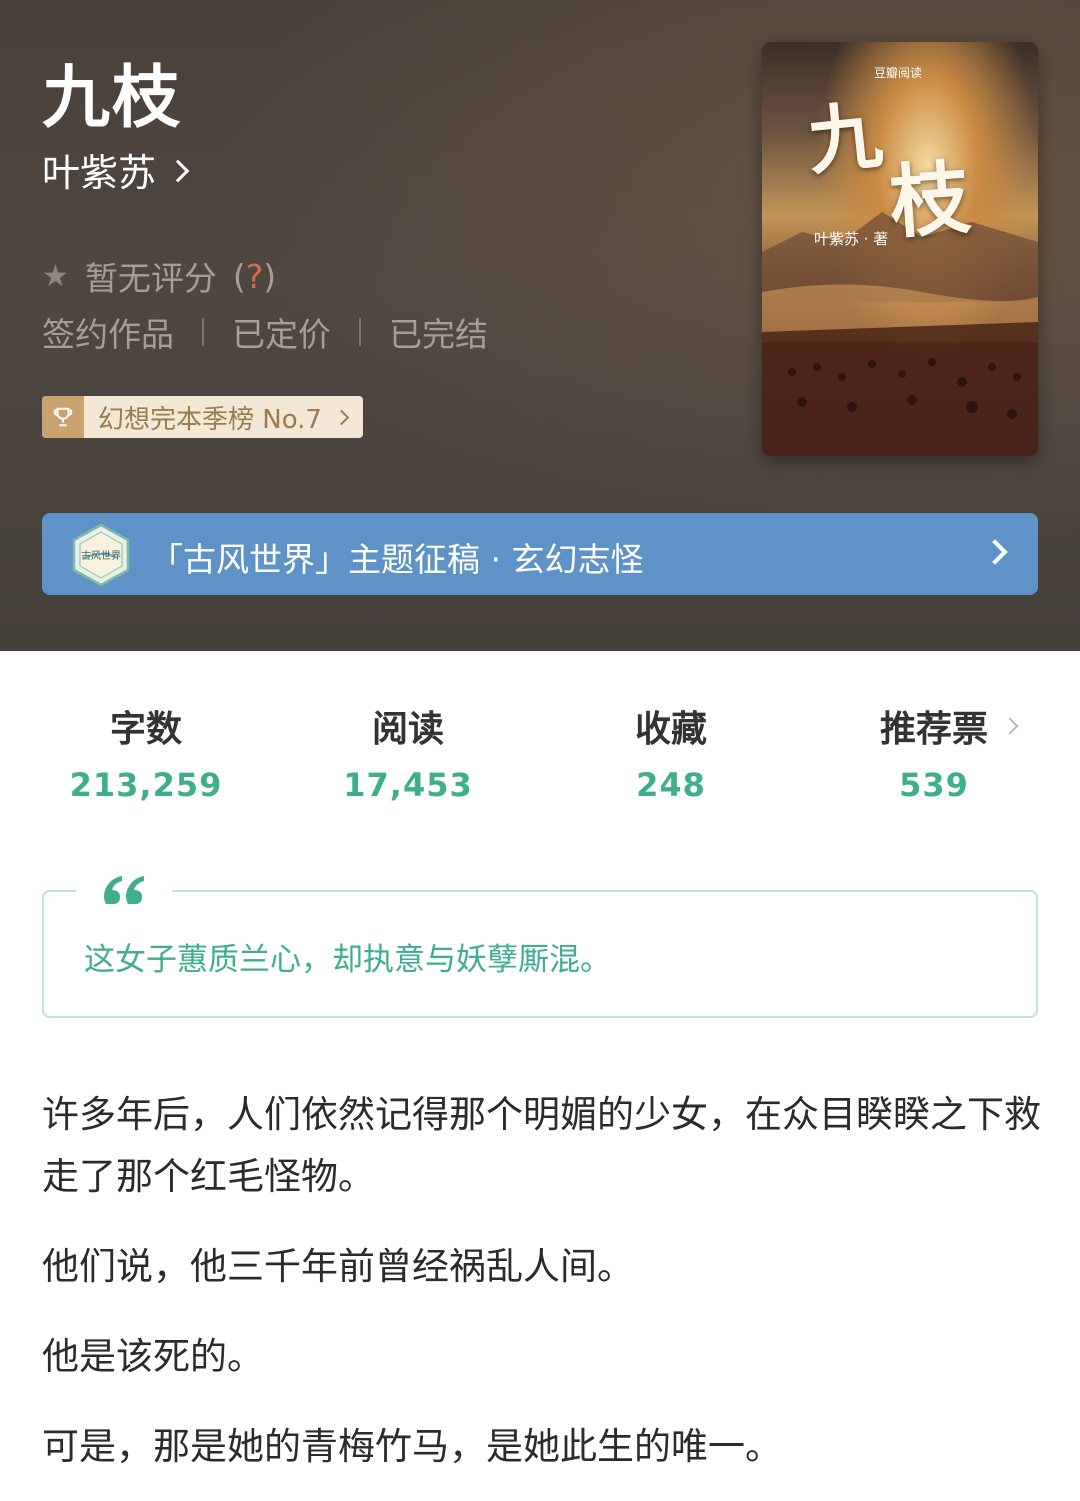 Image resolution: width=1080 pixels, height=1501 pixels. I want to click on stat-reads: 阅读 17,453, so click(408, 752).